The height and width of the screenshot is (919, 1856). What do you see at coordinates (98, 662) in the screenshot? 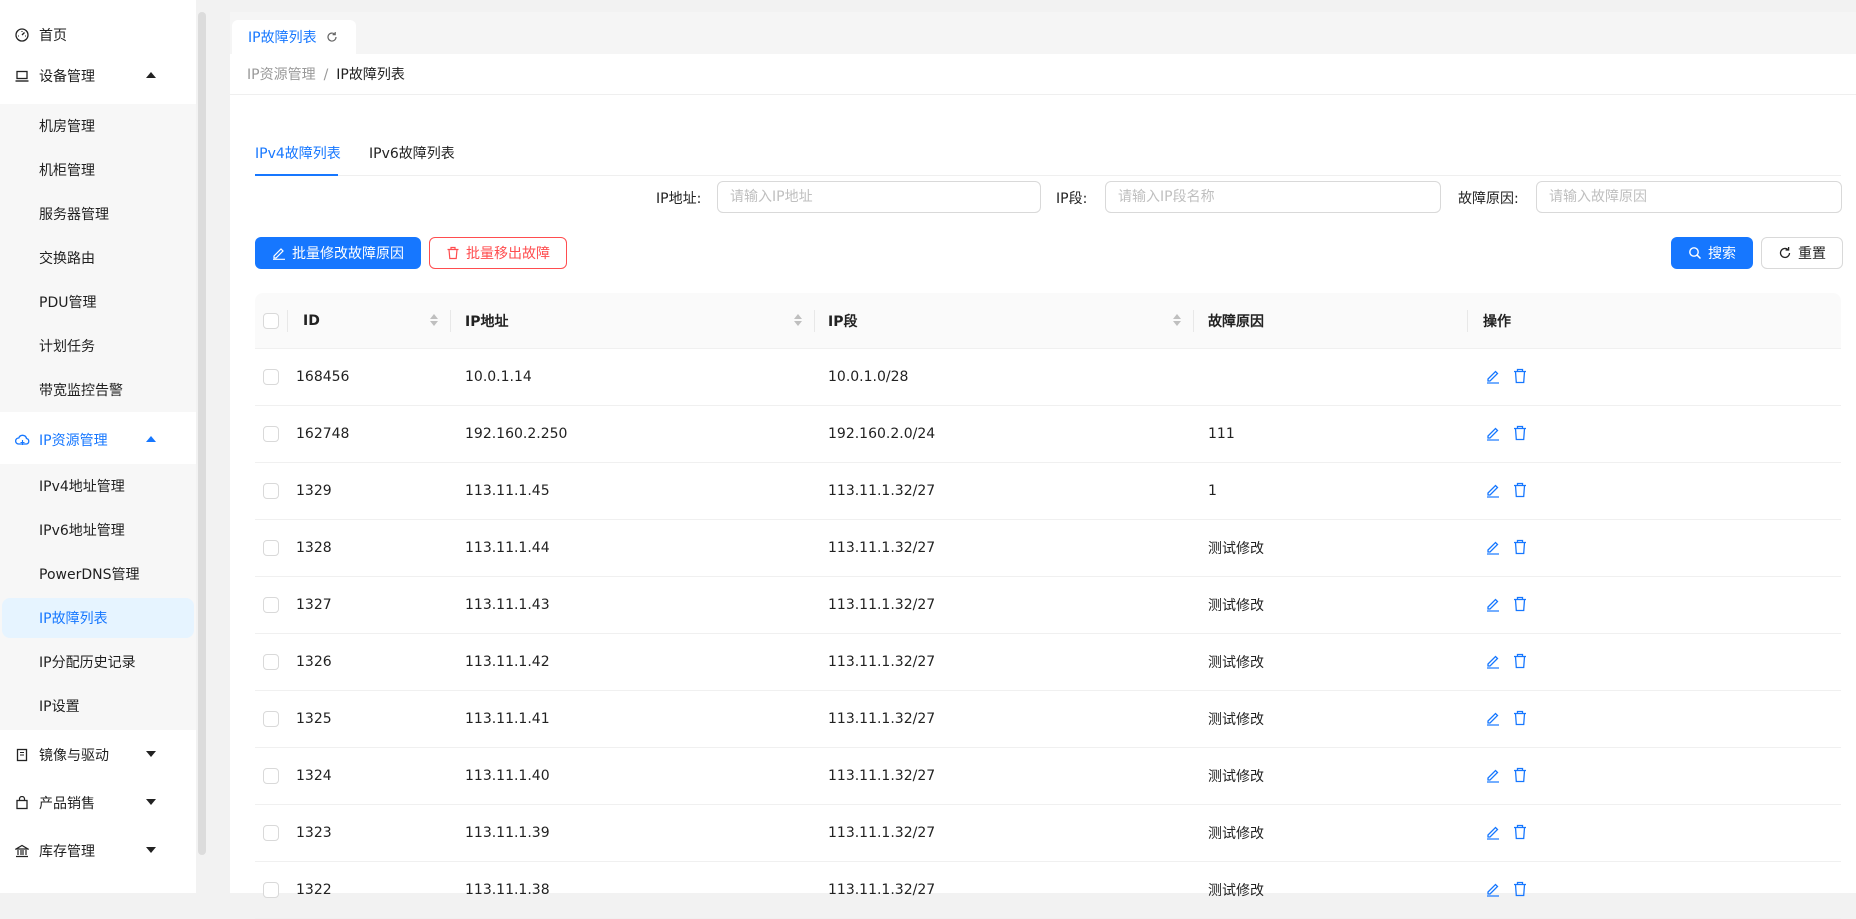
I see `sidebar-item-ip-history: IP分配历史记录` at bounding box center [98, 662].